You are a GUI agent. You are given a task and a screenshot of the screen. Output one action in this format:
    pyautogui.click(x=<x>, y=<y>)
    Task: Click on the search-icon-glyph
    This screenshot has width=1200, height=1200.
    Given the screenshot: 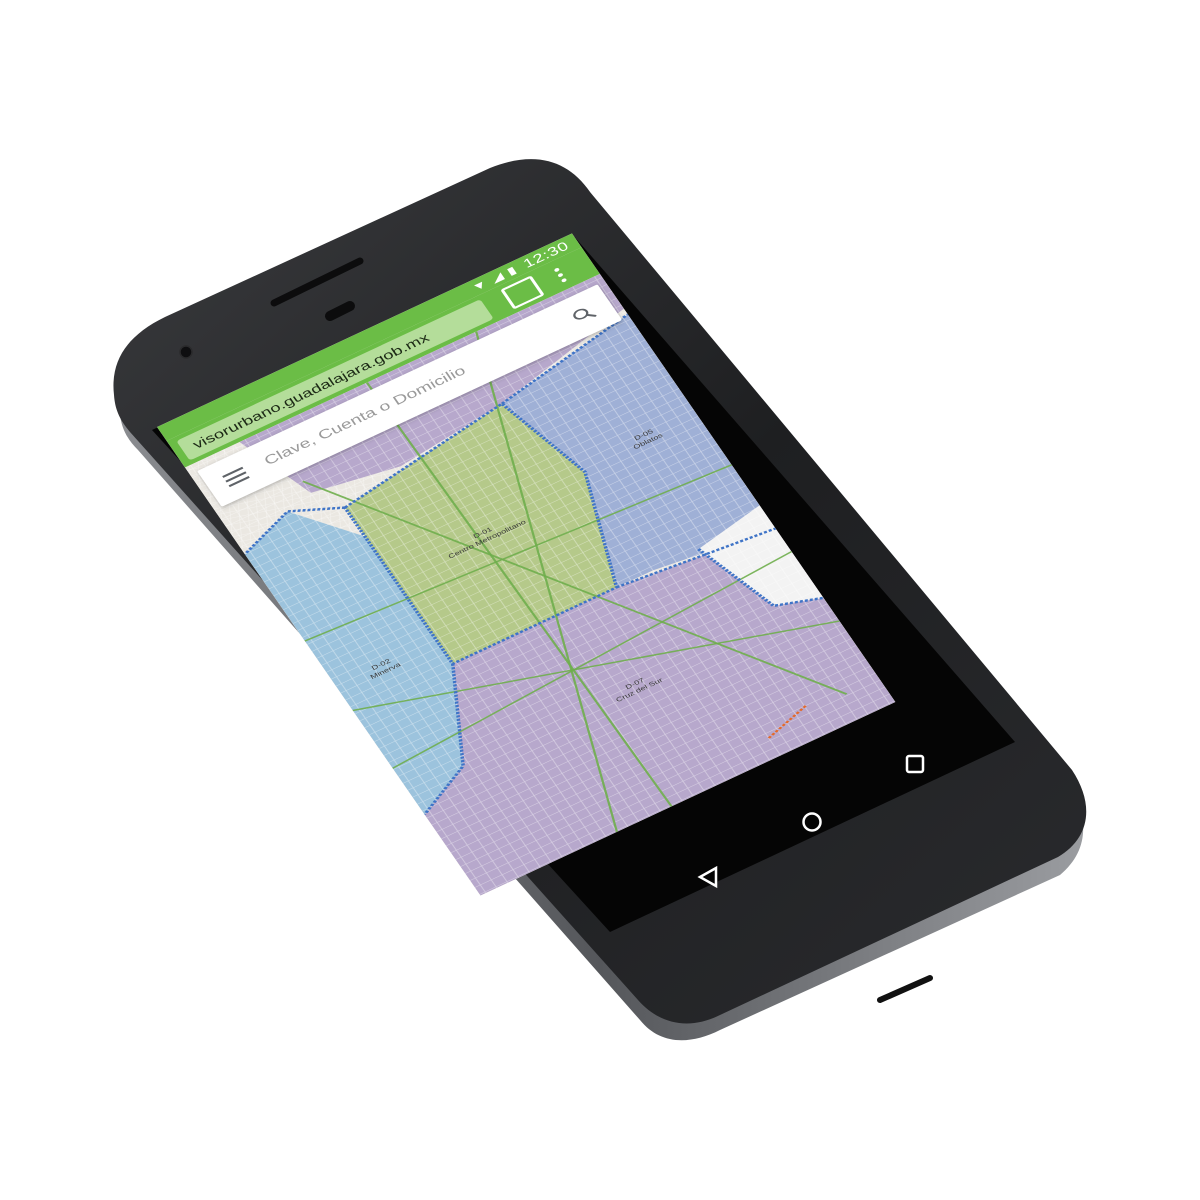 What is the action you would take?
    pyautogui.click(x=585, y=314)
    